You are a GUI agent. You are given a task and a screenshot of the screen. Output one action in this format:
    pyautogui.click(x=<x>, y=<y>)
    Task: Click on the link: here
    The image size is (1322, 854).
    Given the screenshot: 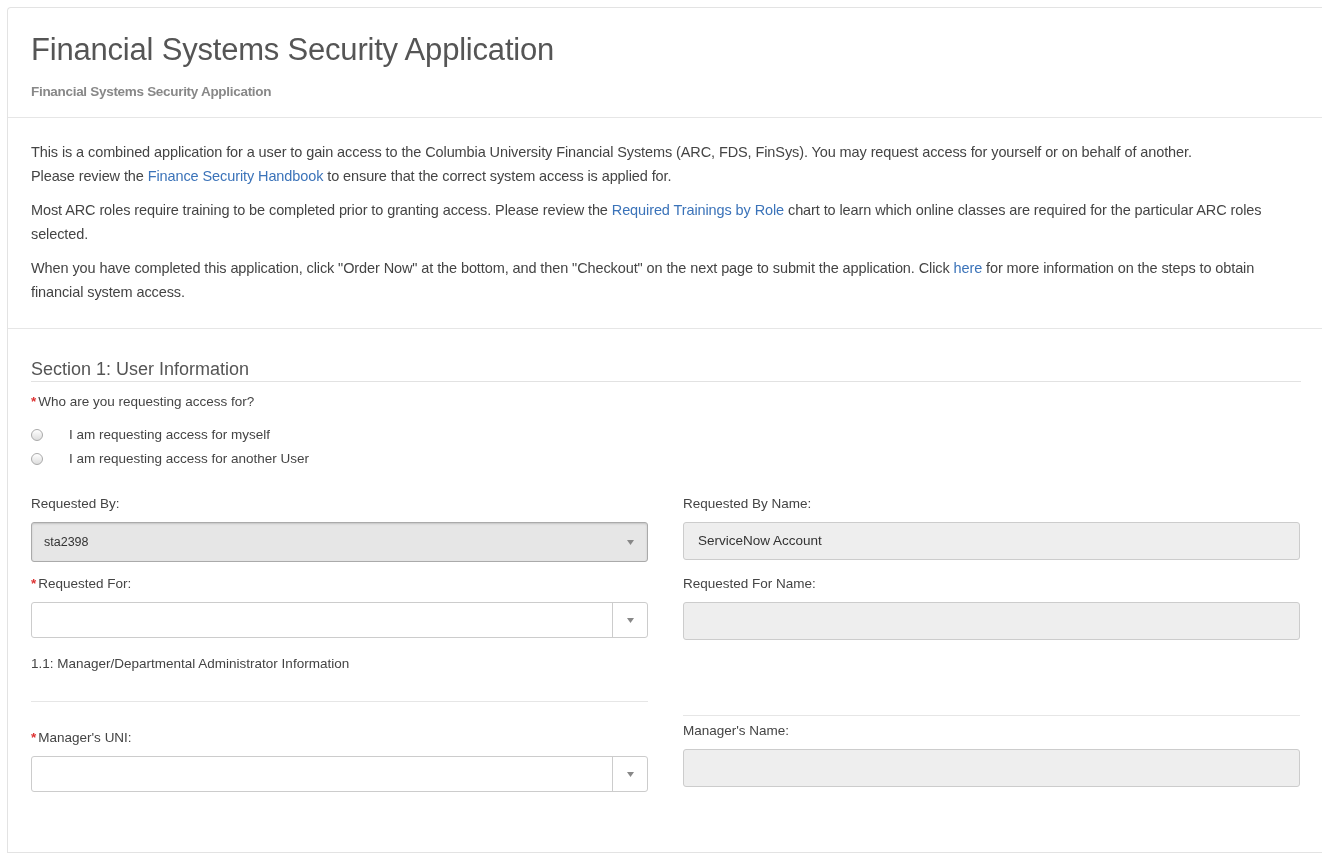 What is the action you would take?
    pyautogui.click(x=968, y=268)
    